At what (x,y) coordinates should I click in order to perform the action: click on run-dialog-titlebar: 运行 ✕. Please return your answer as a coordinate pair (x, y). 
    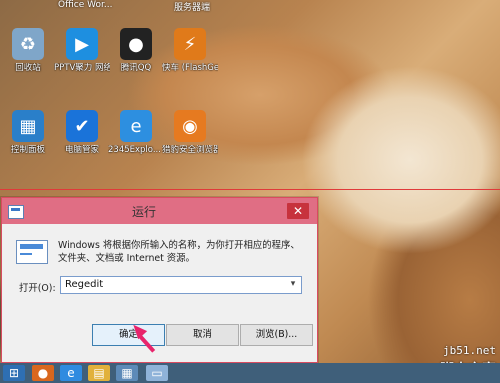
    Looking at the image, I should click on (159, 211).